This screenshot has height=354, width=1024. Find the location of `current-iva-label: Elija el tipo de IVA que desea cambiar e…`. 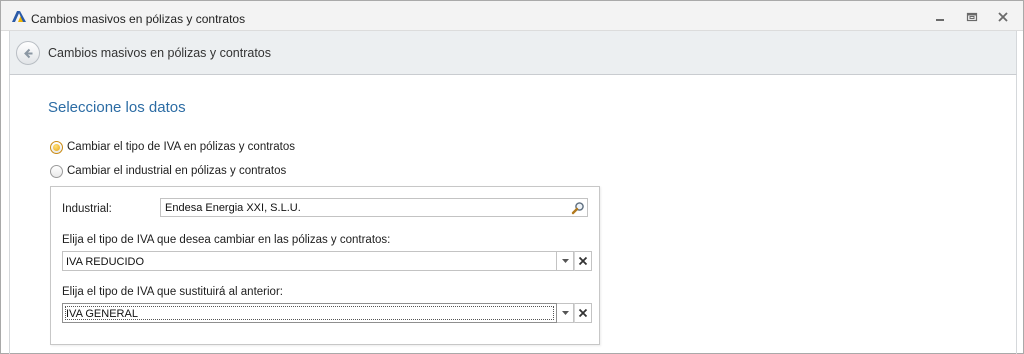

current-iva-label: Elija el tipo de IVA que desea cambiar e… is located at coordinates (226, 240).